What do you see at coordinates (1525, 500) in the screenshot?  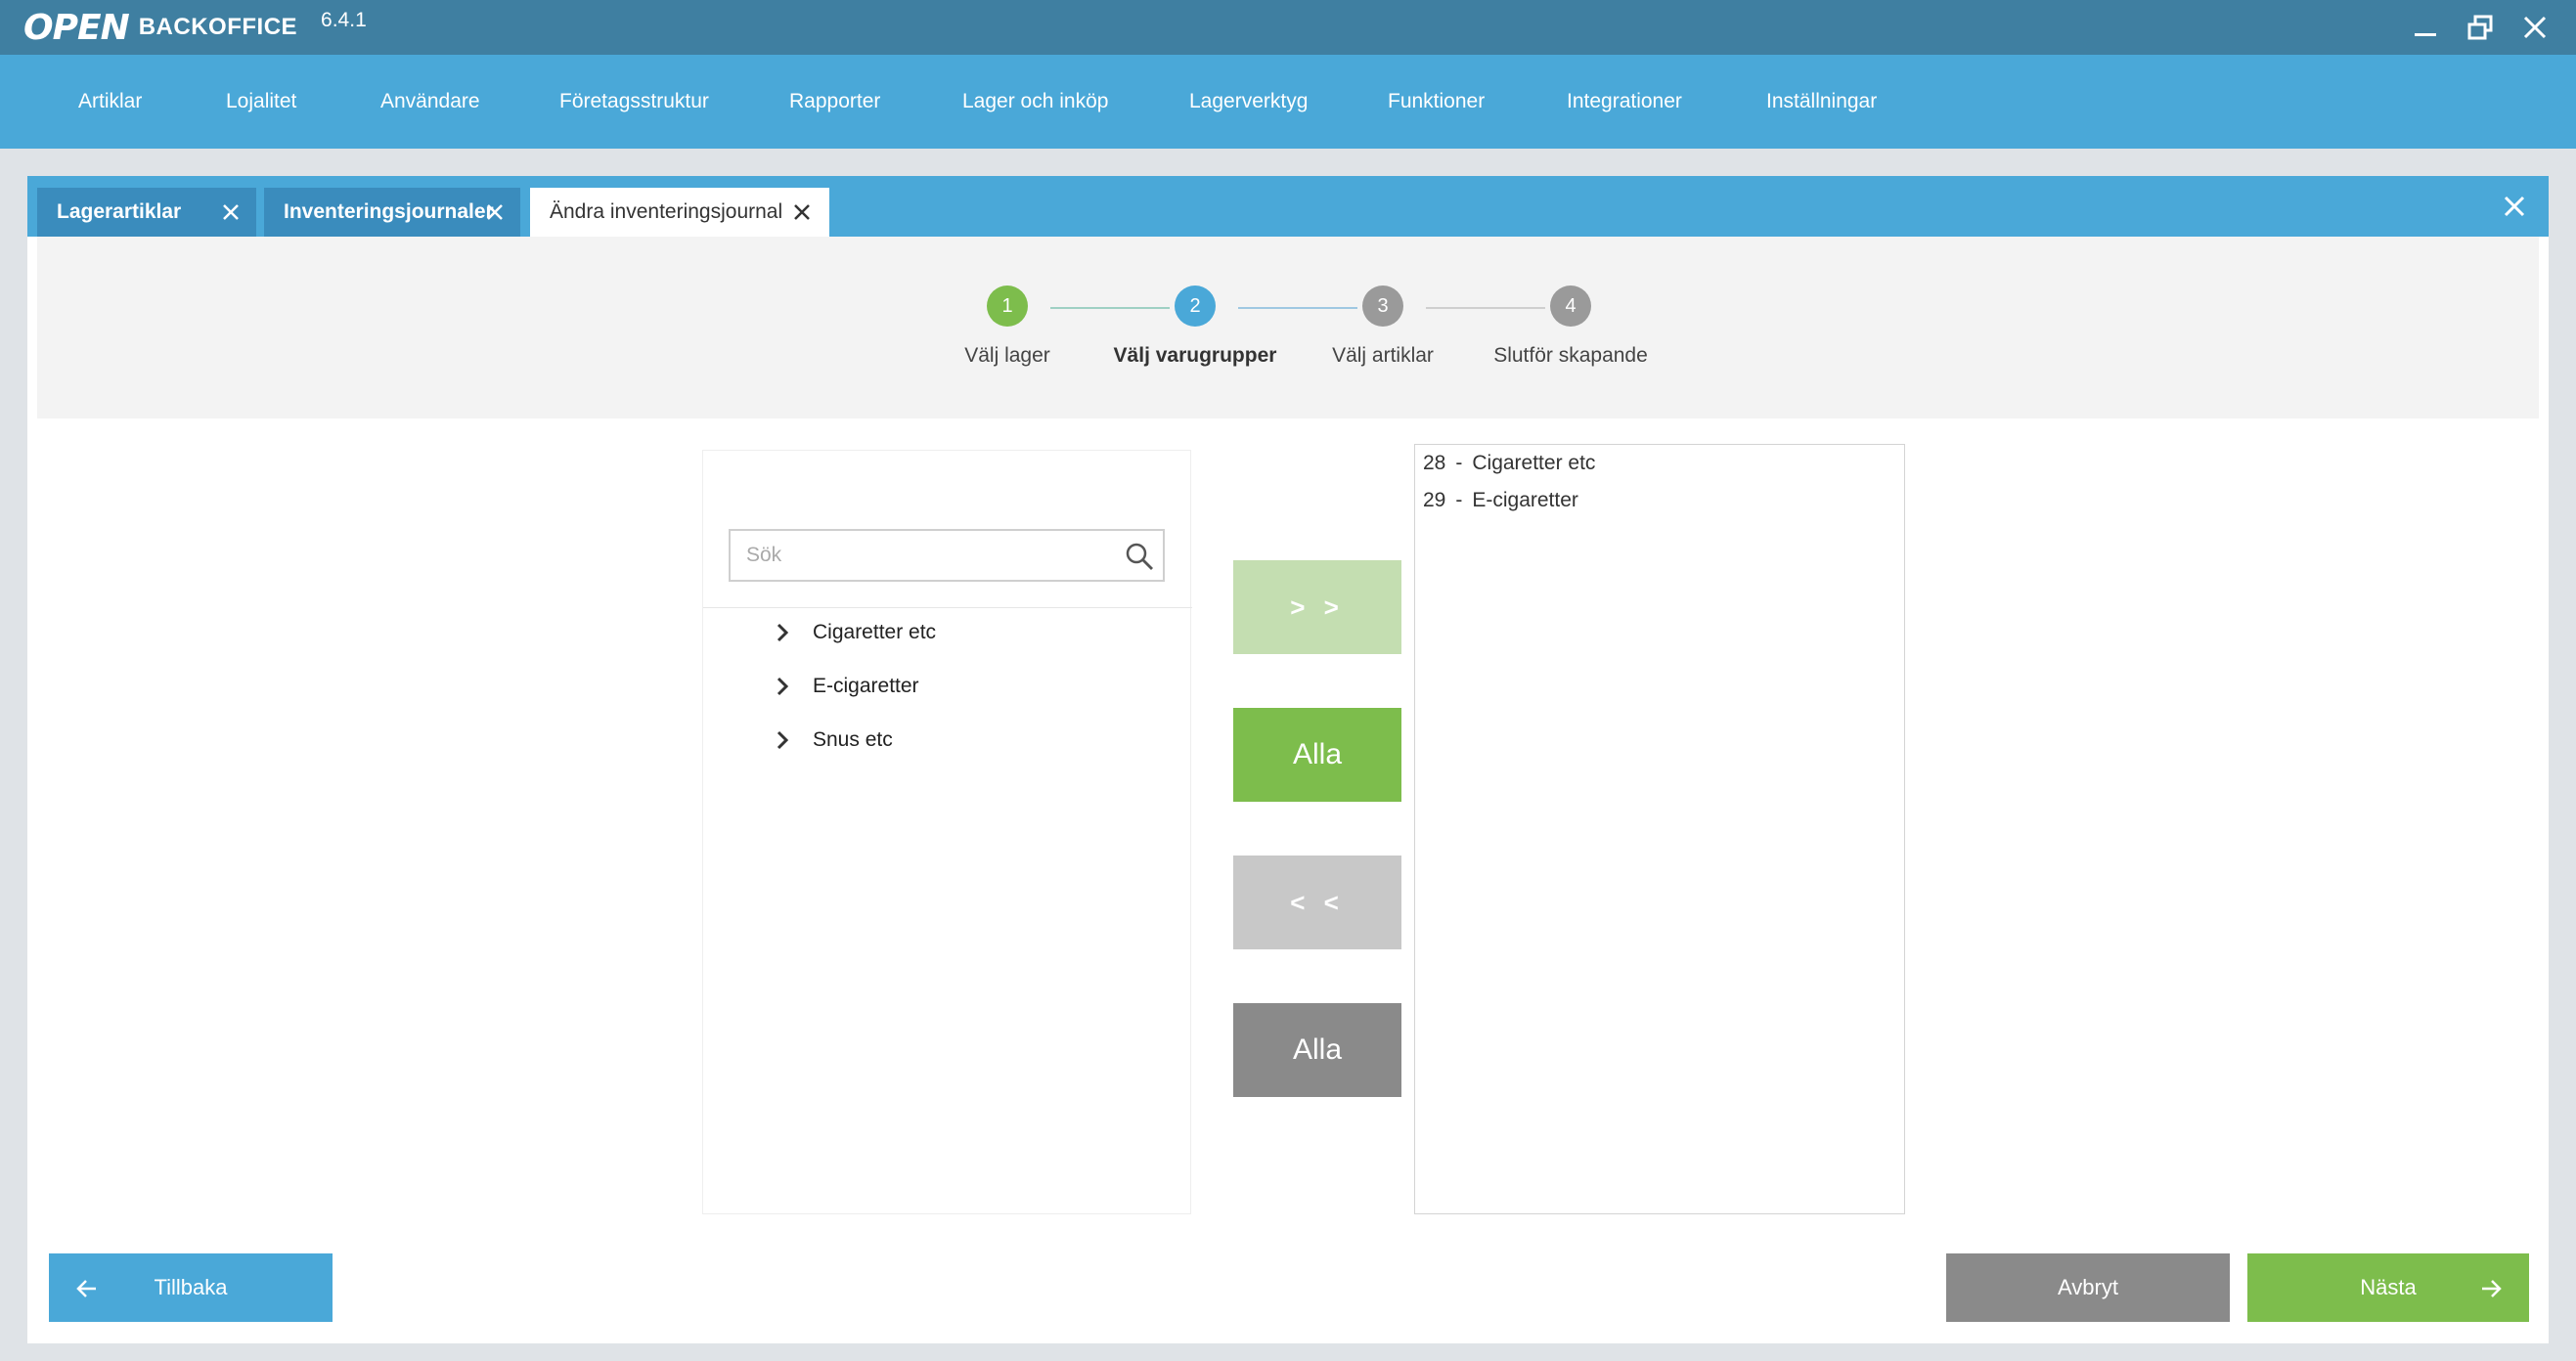 I see `group-name: E-cigaretter` at bounding box center [1525, 500].